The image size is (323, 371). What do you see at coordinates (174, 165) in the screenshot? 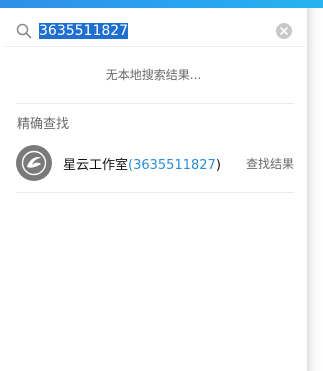
I see `result-id: 3635511827` at bounding box center [174, 165].